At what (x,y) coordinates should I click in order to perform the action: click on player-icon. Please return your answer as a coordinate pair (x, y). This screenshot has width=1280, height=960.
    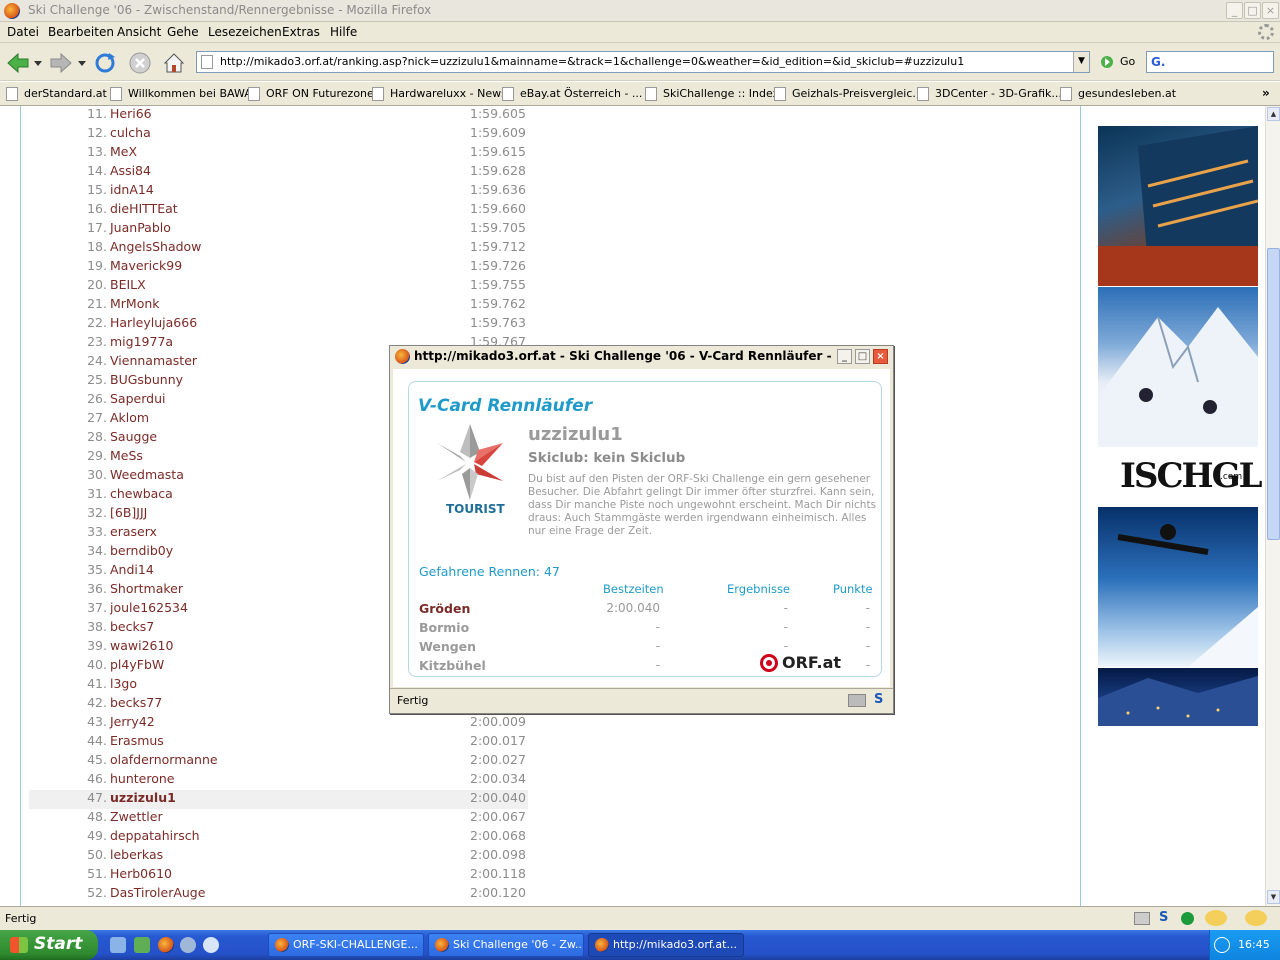
    Looking at the image, I should click on (211, 945).